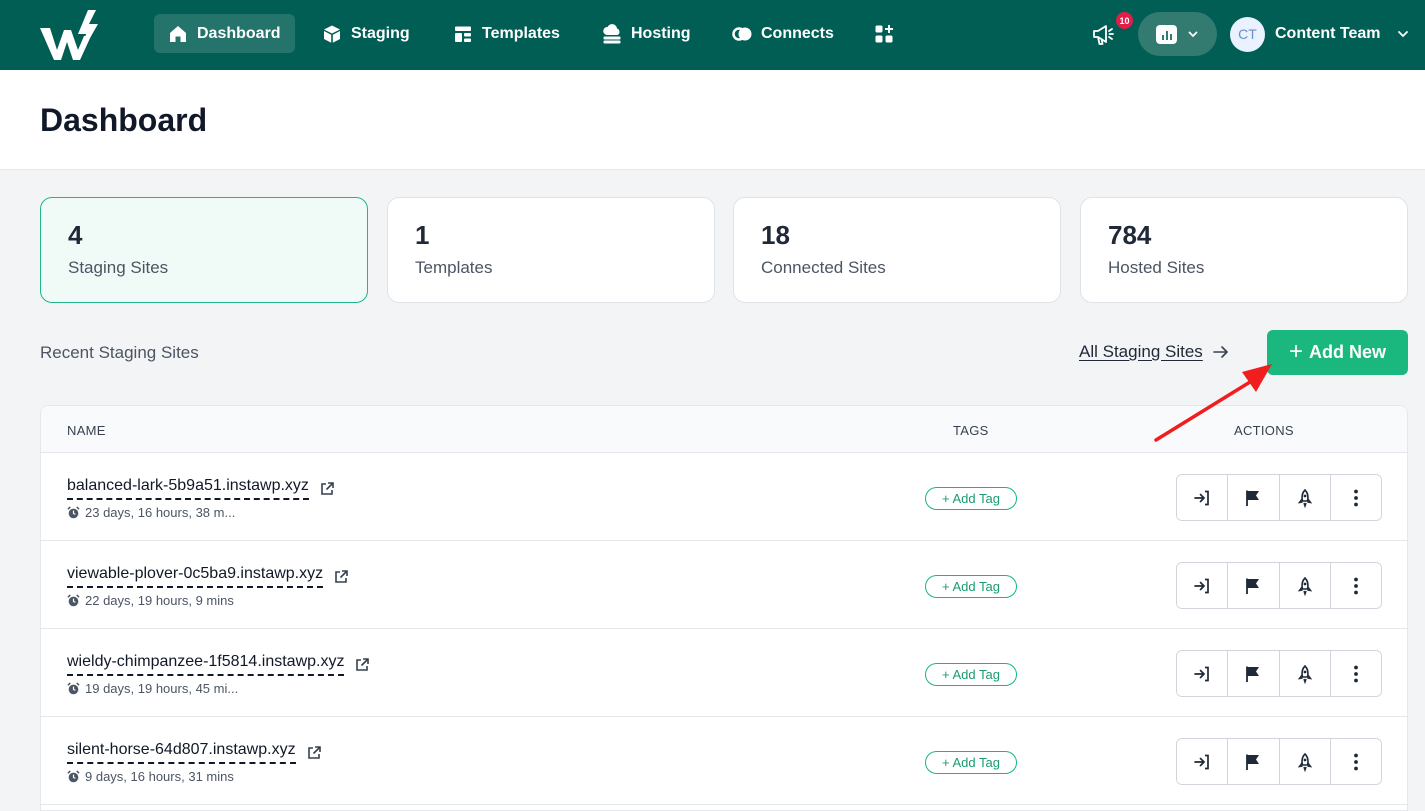 The image size is (1425, 811). What do you see at coordinates (178, 33) in the screenshot?
I see `home-icon` at bounding box center [178, 33].